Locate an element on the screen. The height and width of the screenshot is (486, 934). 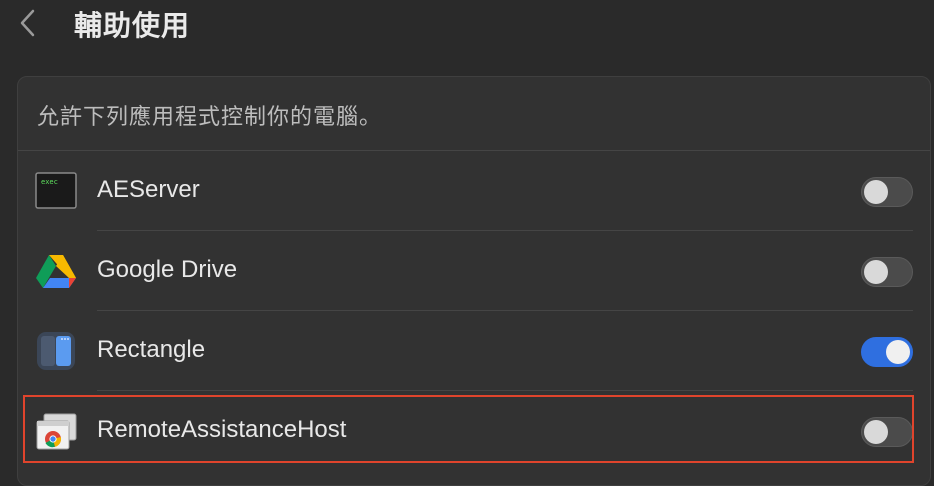
header: 輔助使用 is located at coordinates (467, 26).